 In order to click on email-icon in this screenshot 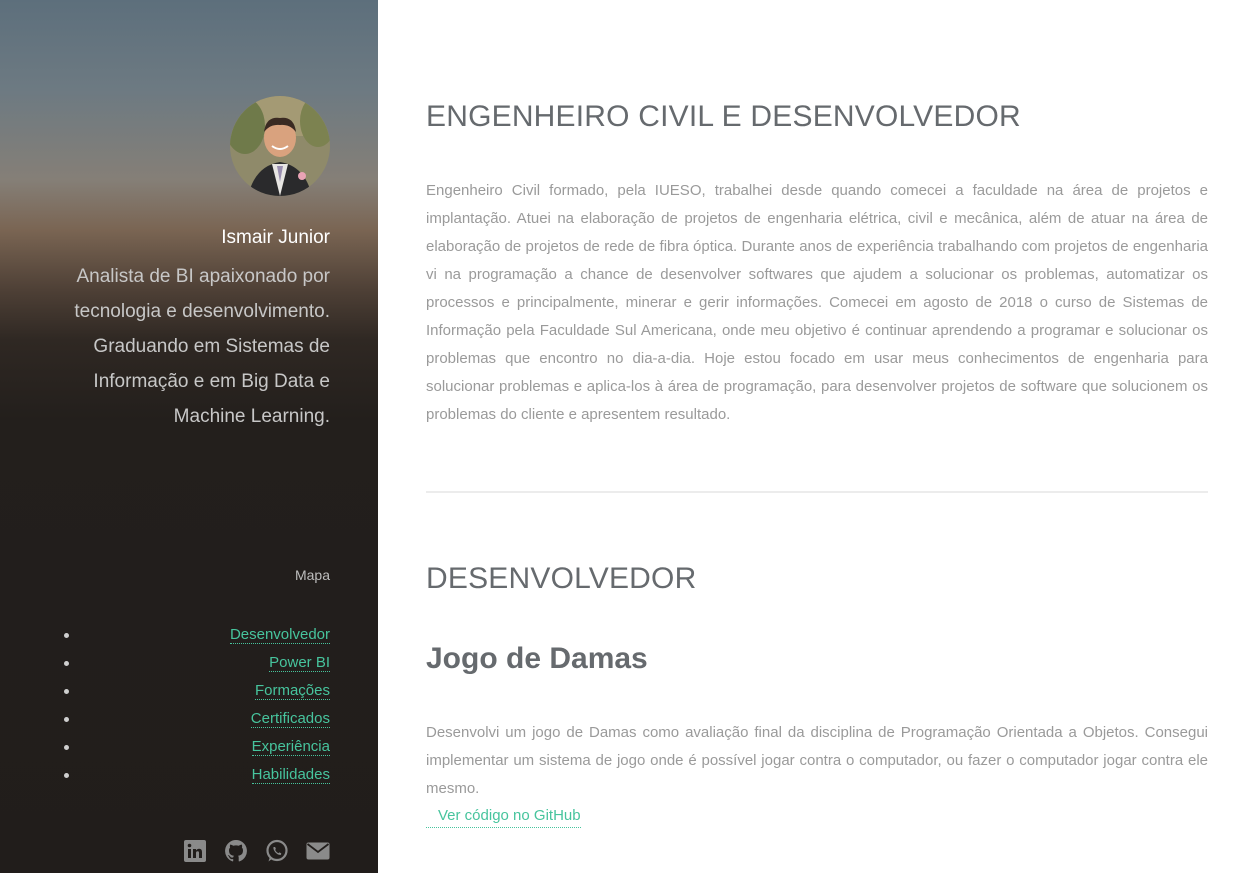, I will do `click(318, 851)`.